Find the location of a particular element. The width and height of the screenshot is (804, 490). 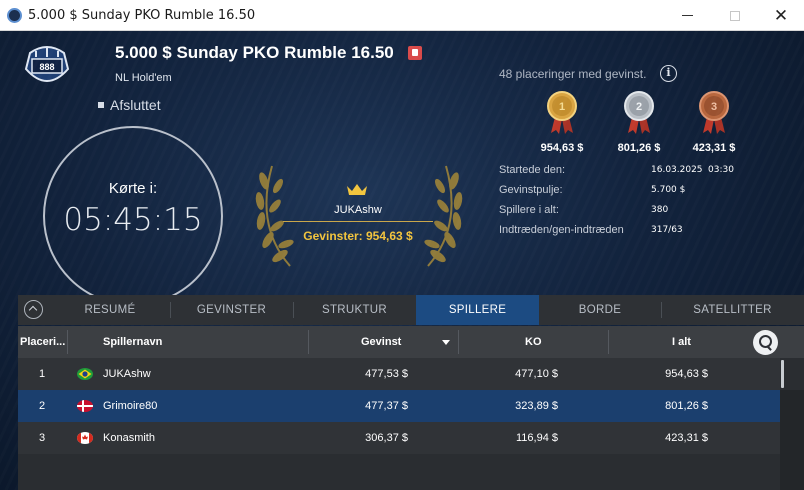

players-value: 380 is located at coordinates (660, 210).